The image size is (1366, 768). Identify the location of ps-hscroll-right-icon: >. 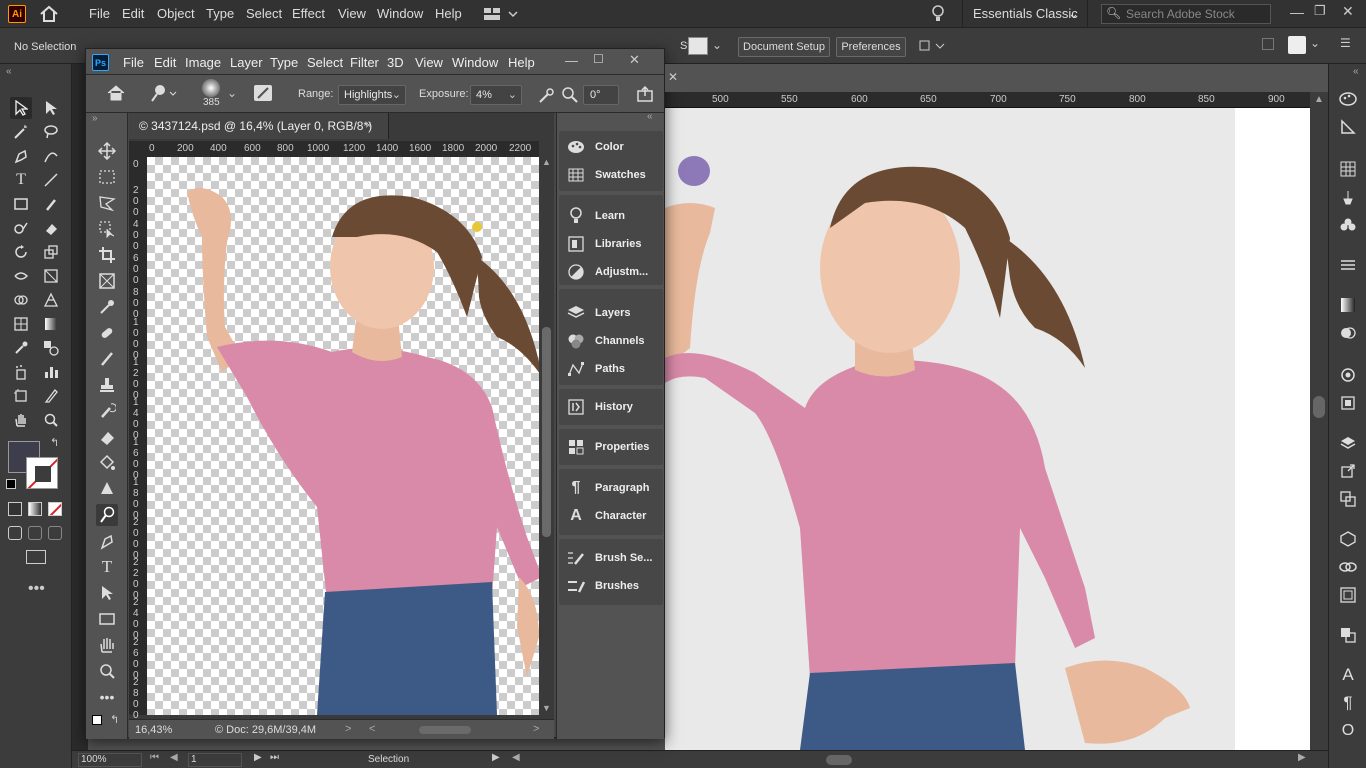
(536, 729).